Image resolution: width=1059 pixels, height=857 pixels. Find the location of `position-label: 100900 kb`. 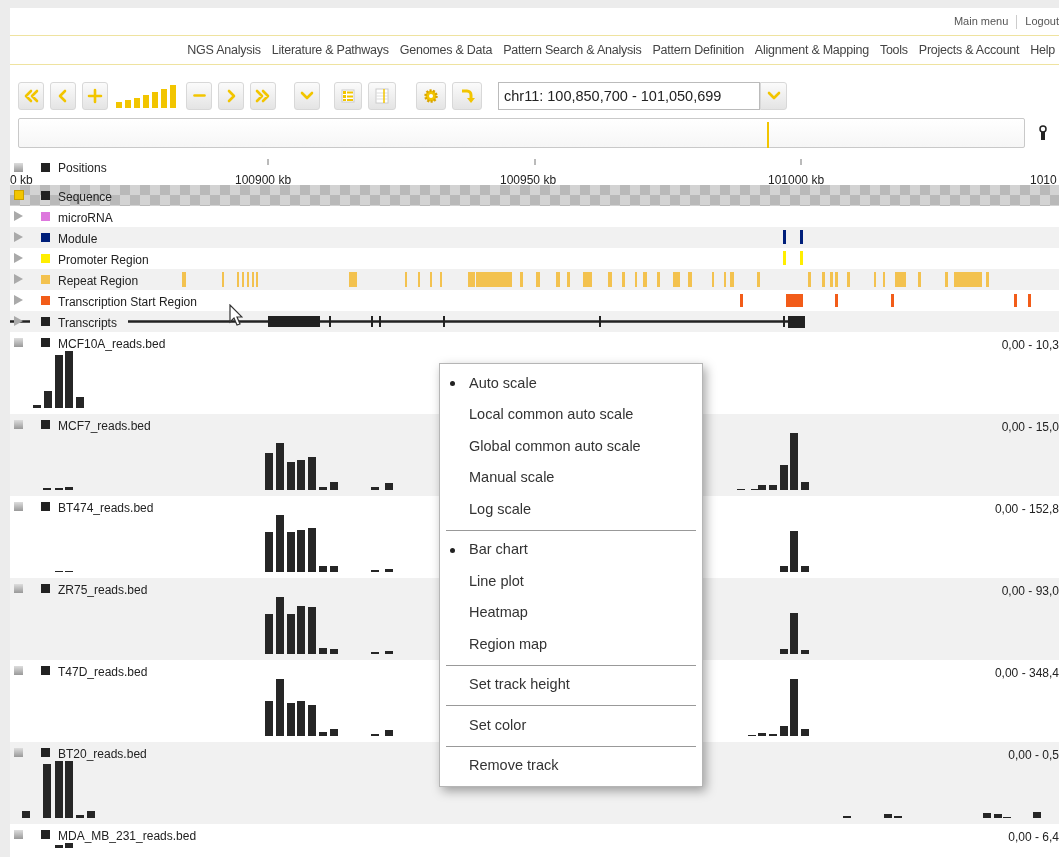

position-label: 100900 kb is located at coordinates (263, 180).